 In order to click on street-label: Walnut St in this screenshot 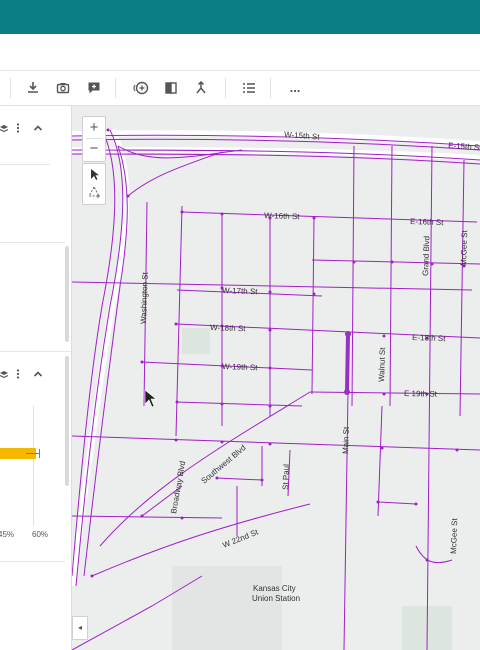, I will do `click(382, 364)`.